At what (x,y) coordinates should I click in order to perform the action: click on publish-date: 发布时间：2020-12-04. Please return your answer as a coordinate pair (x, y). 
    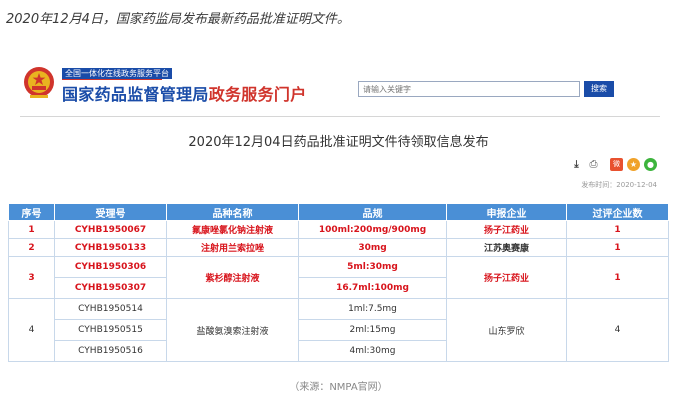
    Looking at the image, I should click on (619, 185).